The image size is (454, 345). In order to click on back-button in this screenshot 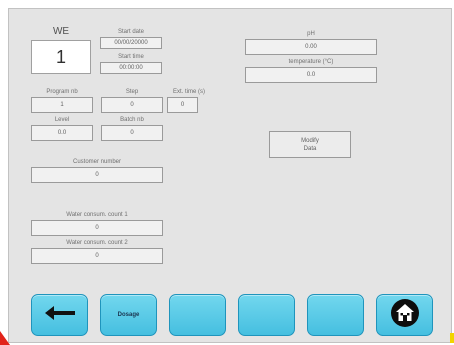, I will do `click(59, 315)`.